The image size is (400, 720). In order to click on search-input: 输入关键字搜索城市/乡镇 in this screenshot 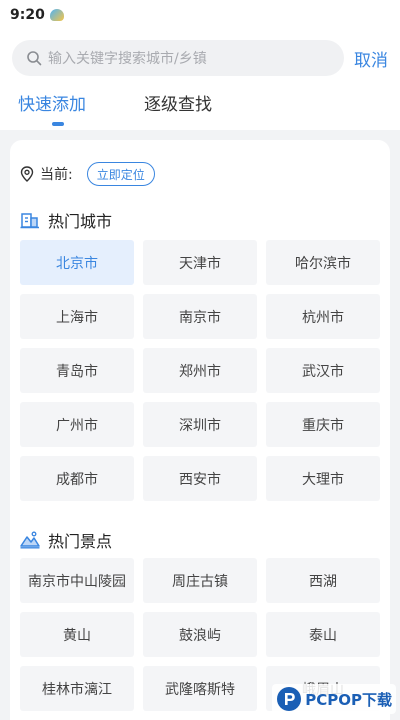, I will do `click(178, 58)`.